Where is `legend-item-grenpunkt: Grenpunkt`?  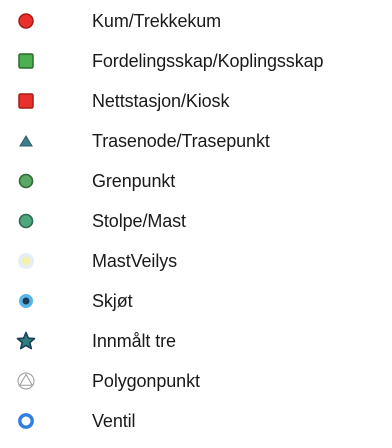
legend-item-grenpunkt: Grenpunkt is located at coordinates (196, 181).